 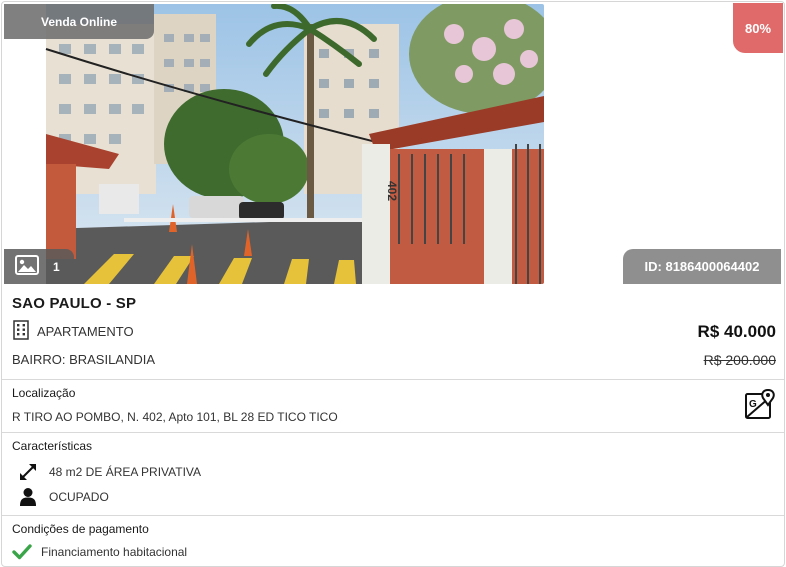 I want to click on feature-area-text: 48 m2 DE ÁREA PRIVATIVA, so click(x=125, y=472).